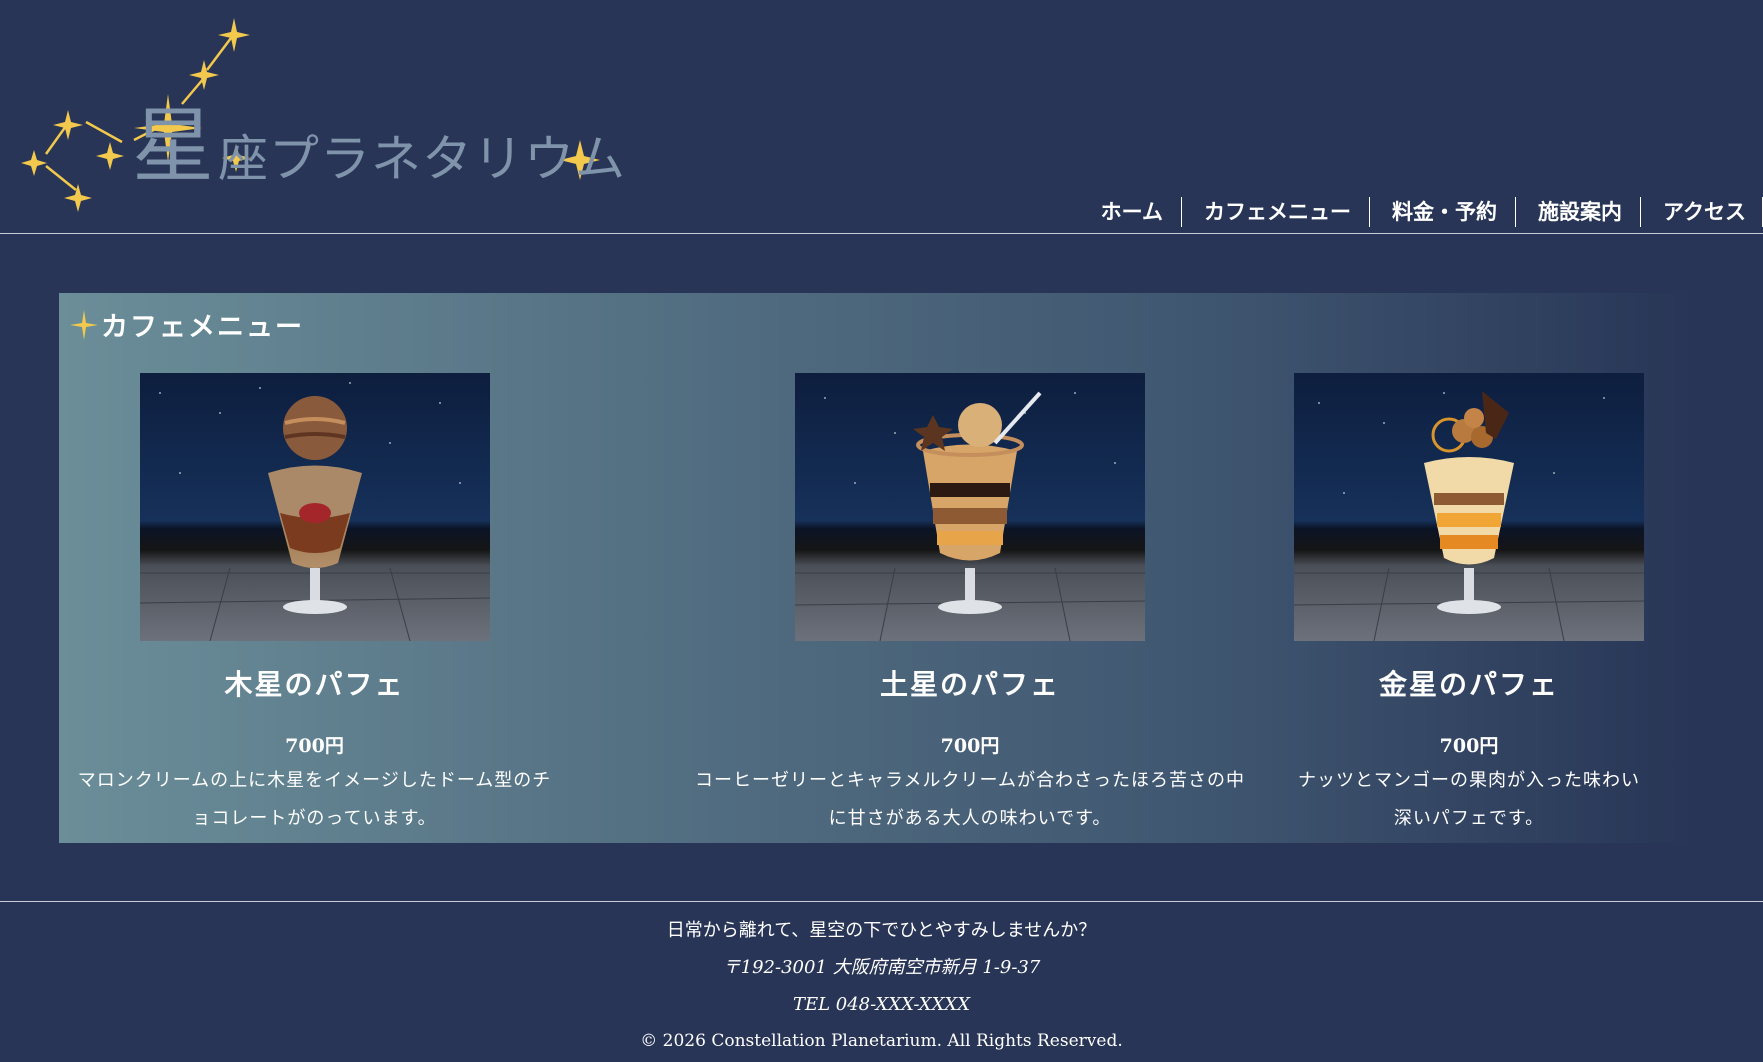  Describe the element at coordinates (970, 507) in the screenshot. I see `parfait-image-saturn` at that location.